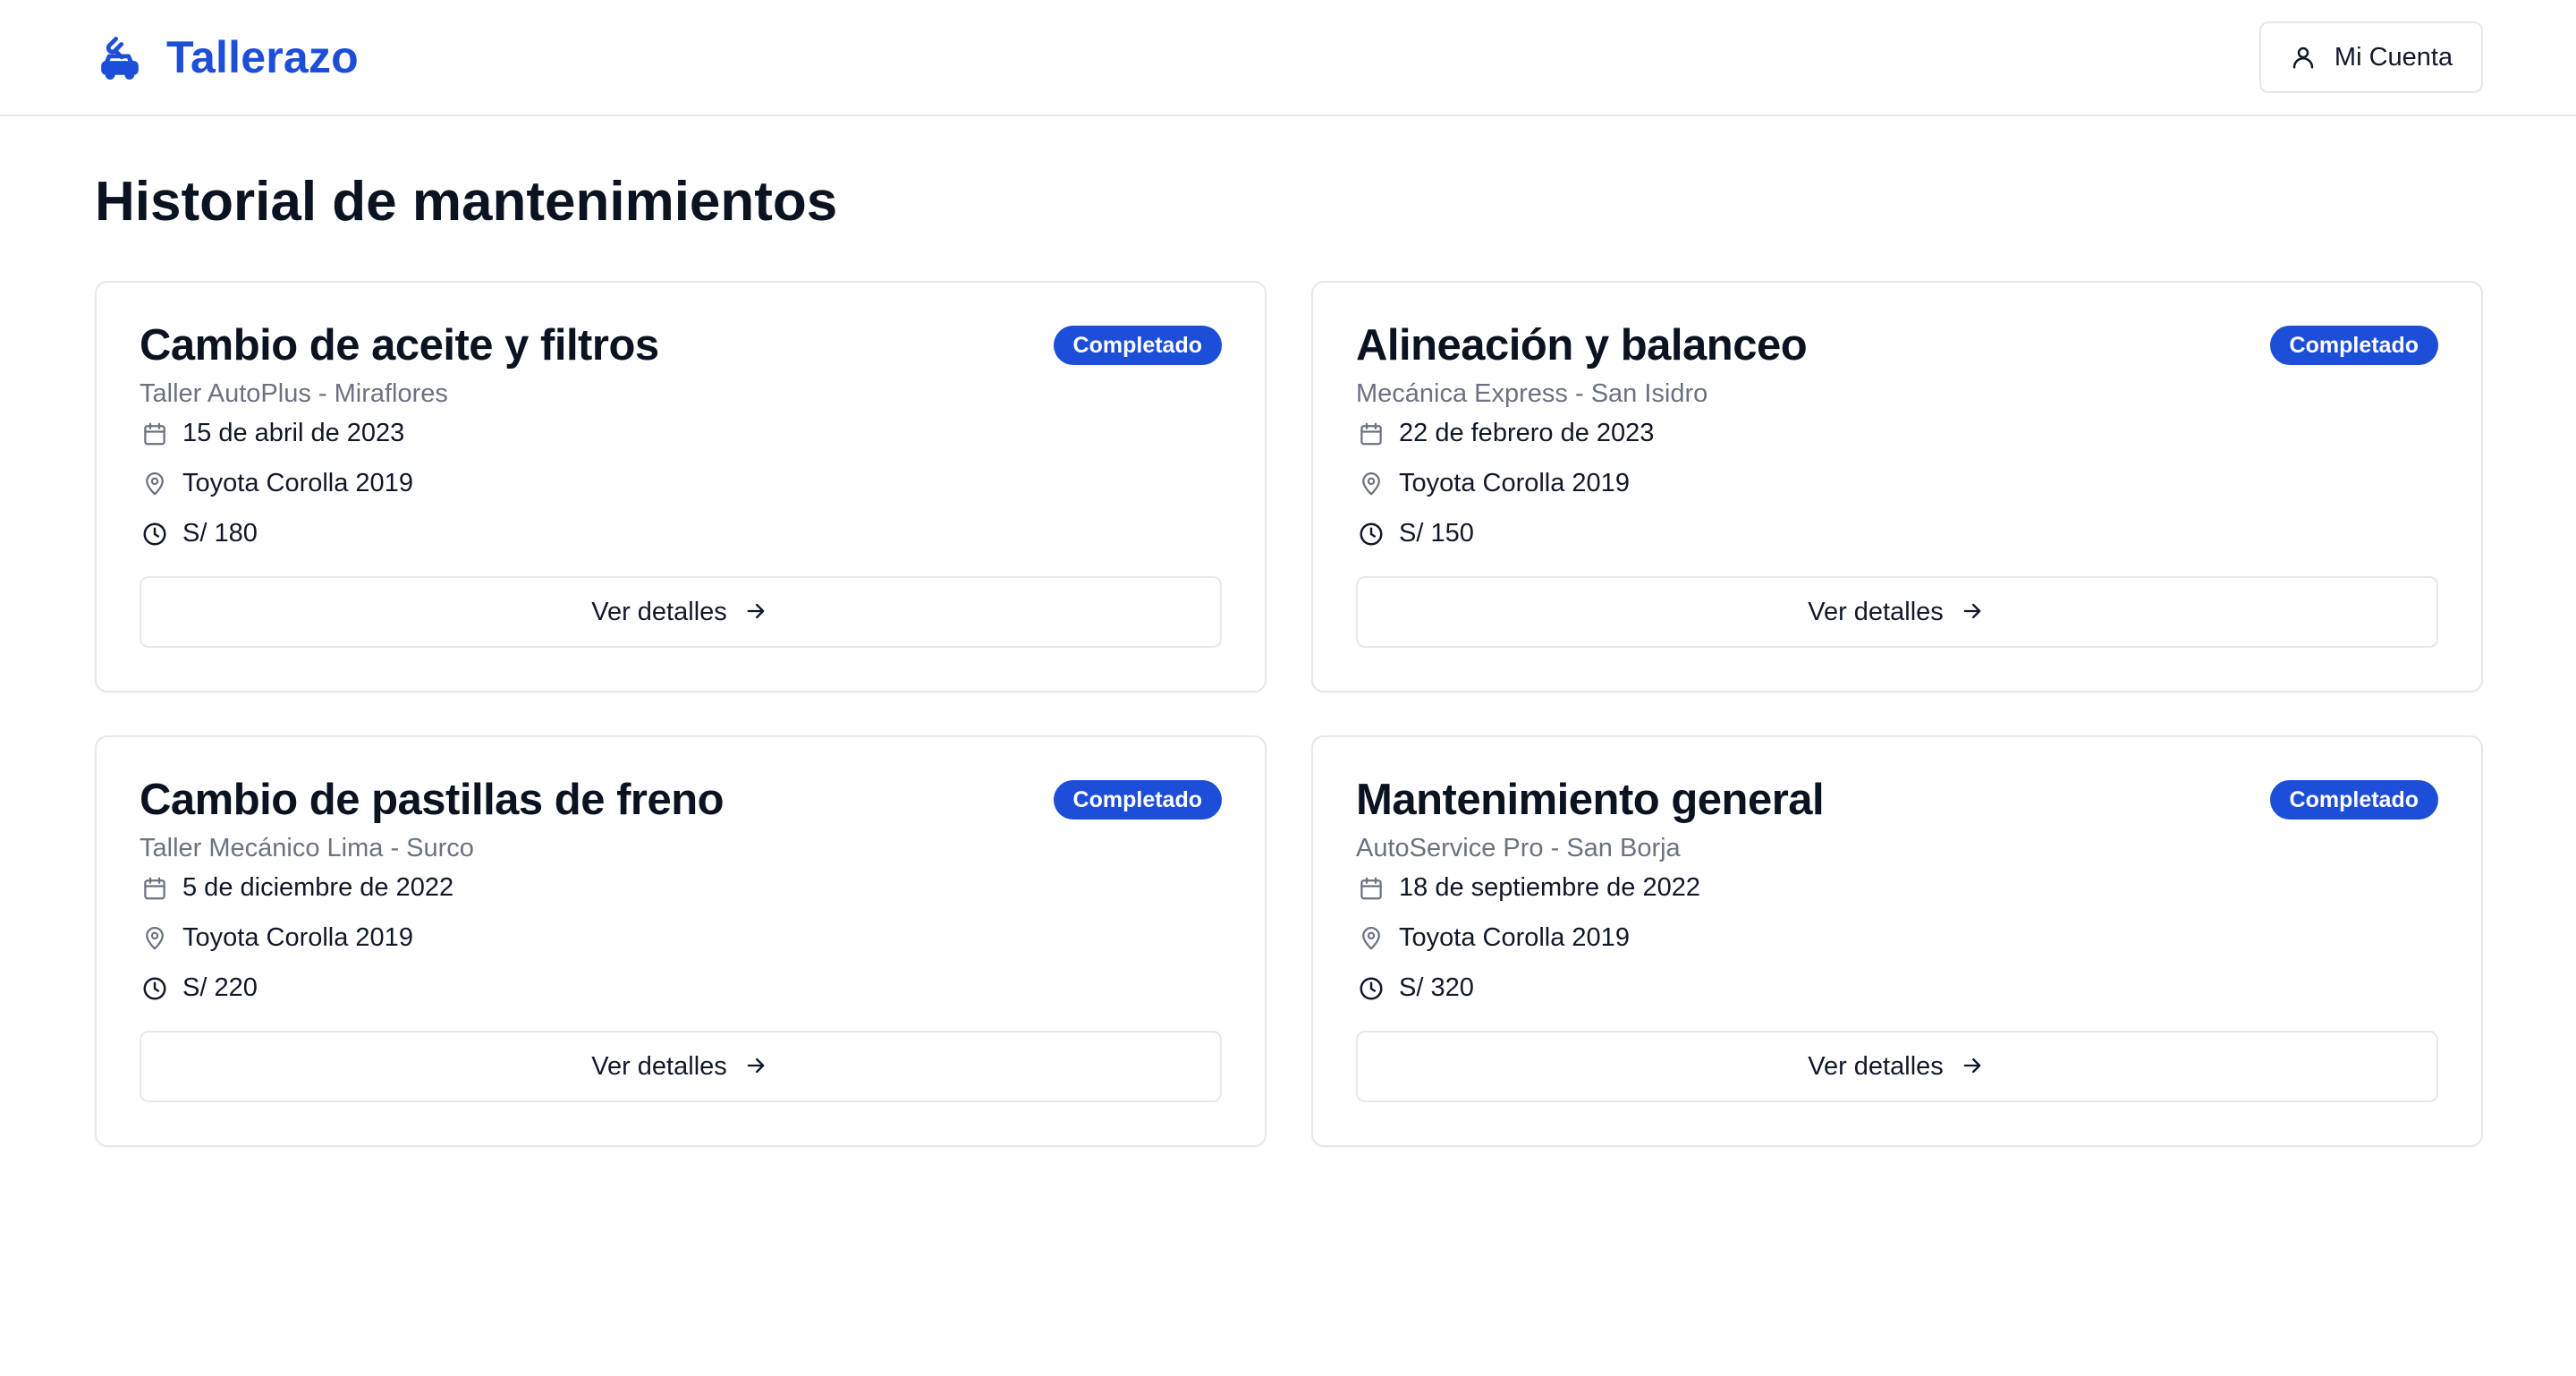 The height and width of the screenshot is (1376, 2576). I want to click on service-cost: S/ 180, so click(220, 533).